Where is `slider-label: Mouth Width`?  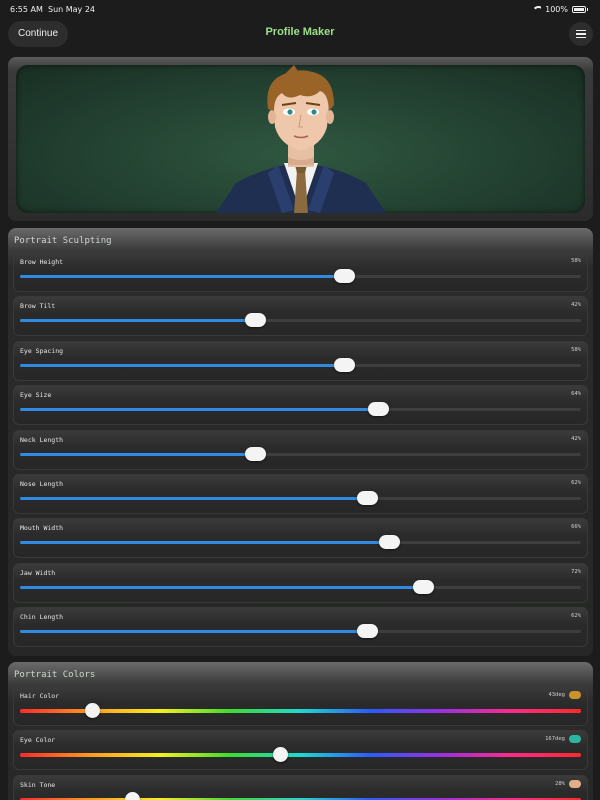 slider-label: Mouth Width is located at coordinates (42, 528).